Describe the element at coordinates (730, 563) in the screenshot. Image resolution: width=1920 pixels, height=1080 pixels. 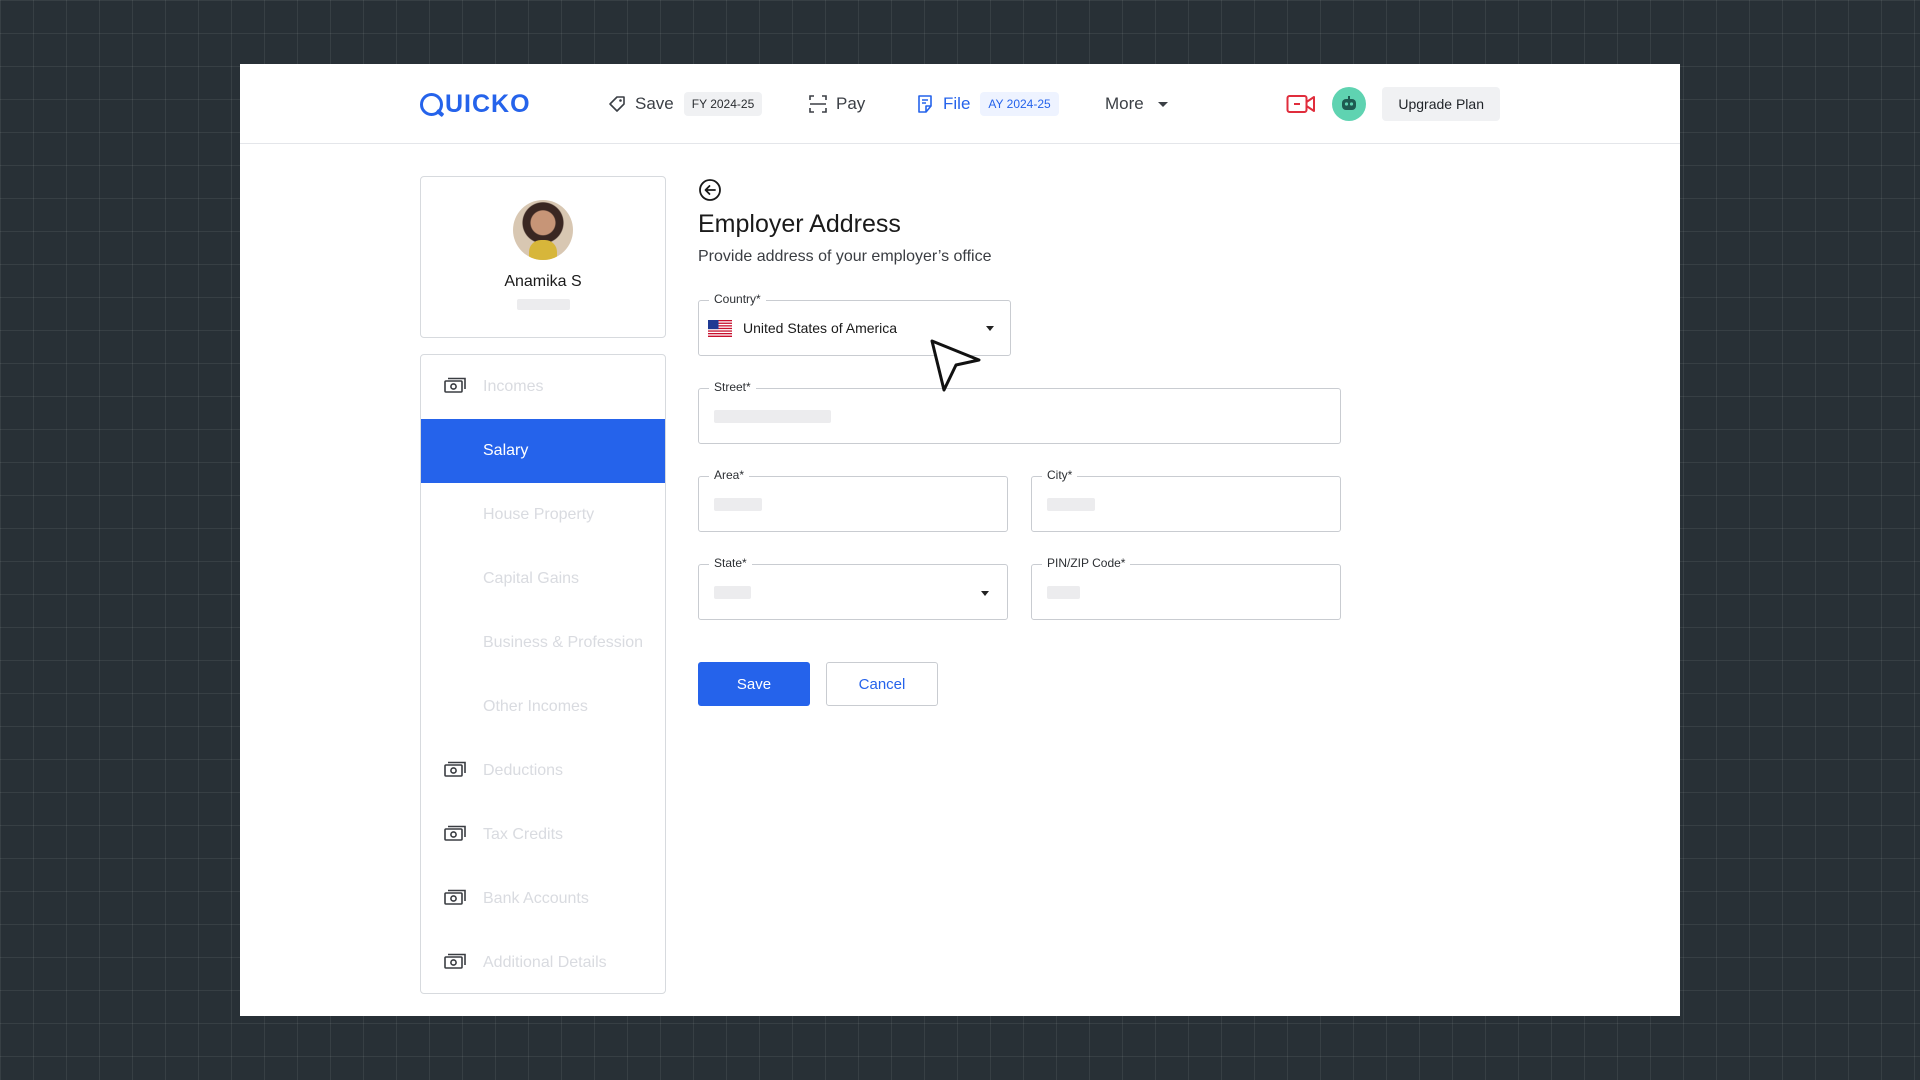
I see `state-label: State*` at that location.